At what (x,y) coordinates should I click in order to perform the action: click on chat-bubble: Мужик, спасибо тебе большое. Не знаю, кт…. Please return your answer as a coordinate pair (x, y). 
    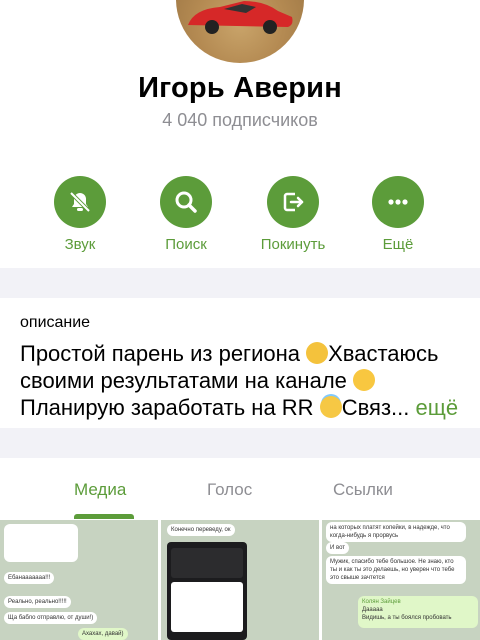
    Looking at the image, I should click on (396, 570).